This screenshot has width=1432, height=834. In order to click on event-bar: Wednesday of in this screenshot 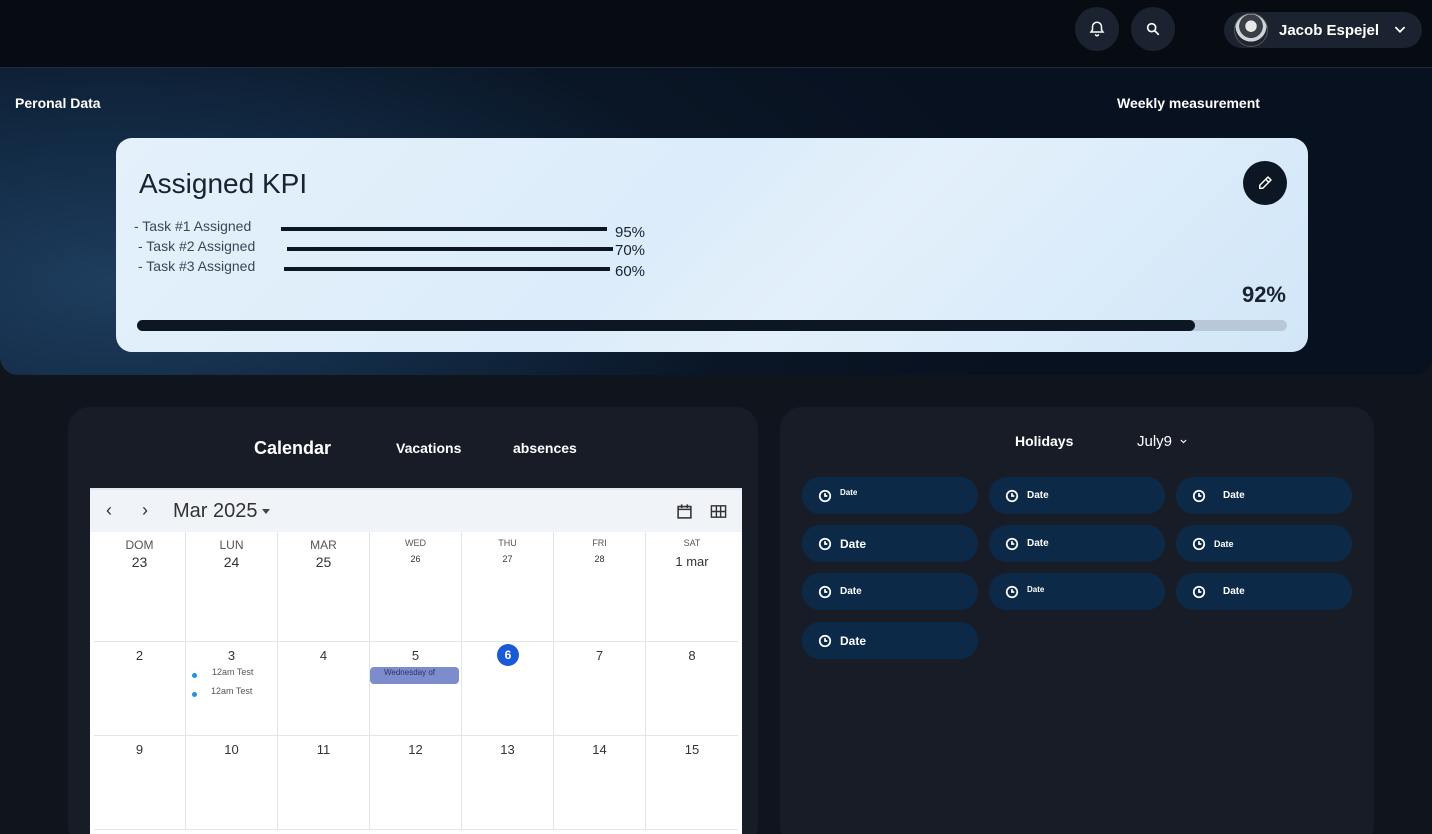, I will do `click(414, 675)`.